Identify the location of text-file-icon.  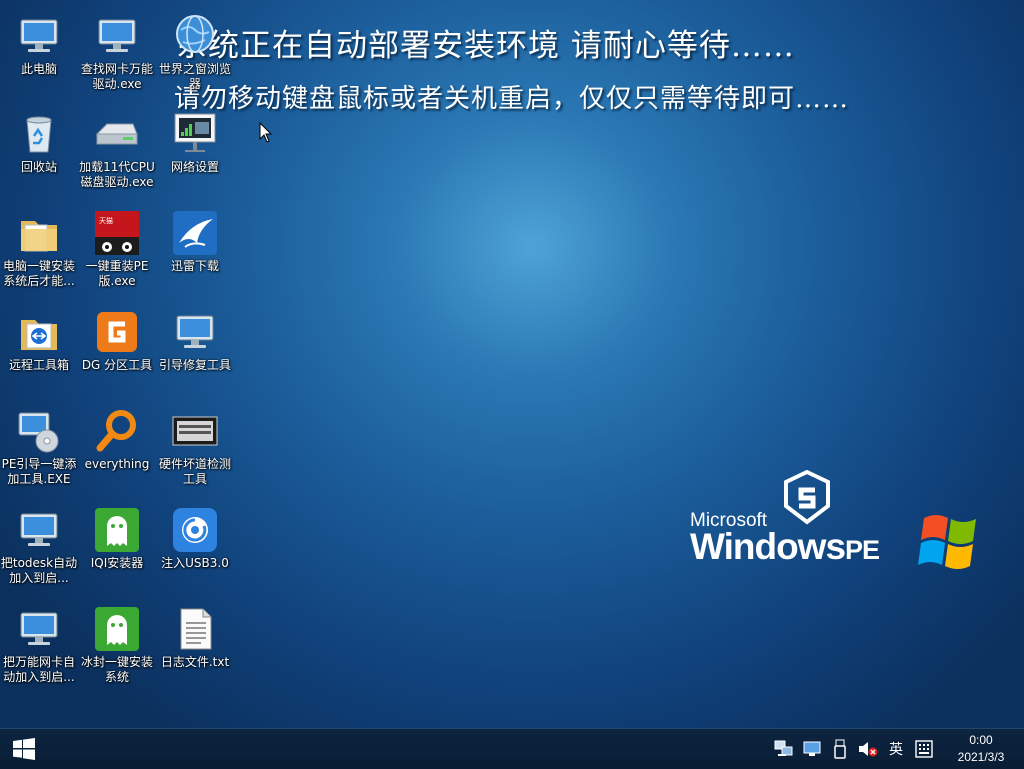
(195, 629).